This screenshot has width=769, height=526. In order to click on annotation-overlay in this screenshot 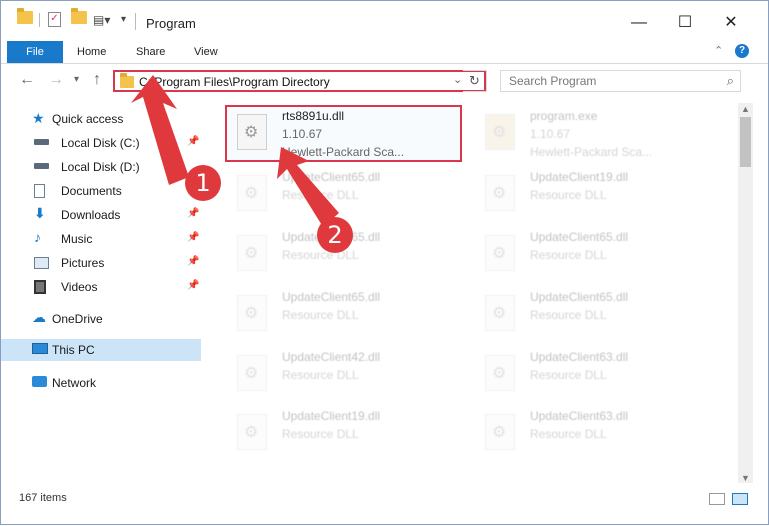, I will do `click(235, 151)`.